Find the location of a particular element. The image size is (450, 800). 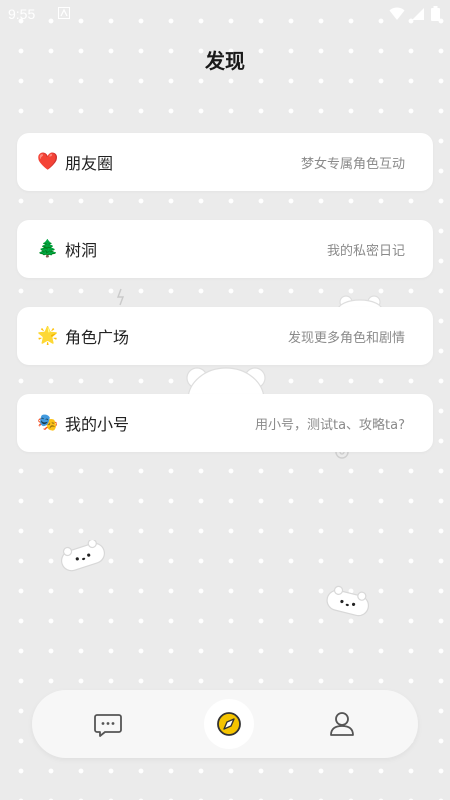

cellular-signal-icon is located at coordinates (418, 13).